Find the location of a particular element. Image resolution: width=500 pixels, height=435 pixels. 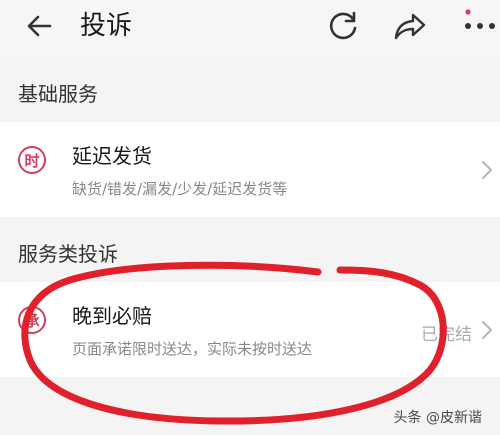

item-title: 晚到必赔 is located at coordinates (112, 316).